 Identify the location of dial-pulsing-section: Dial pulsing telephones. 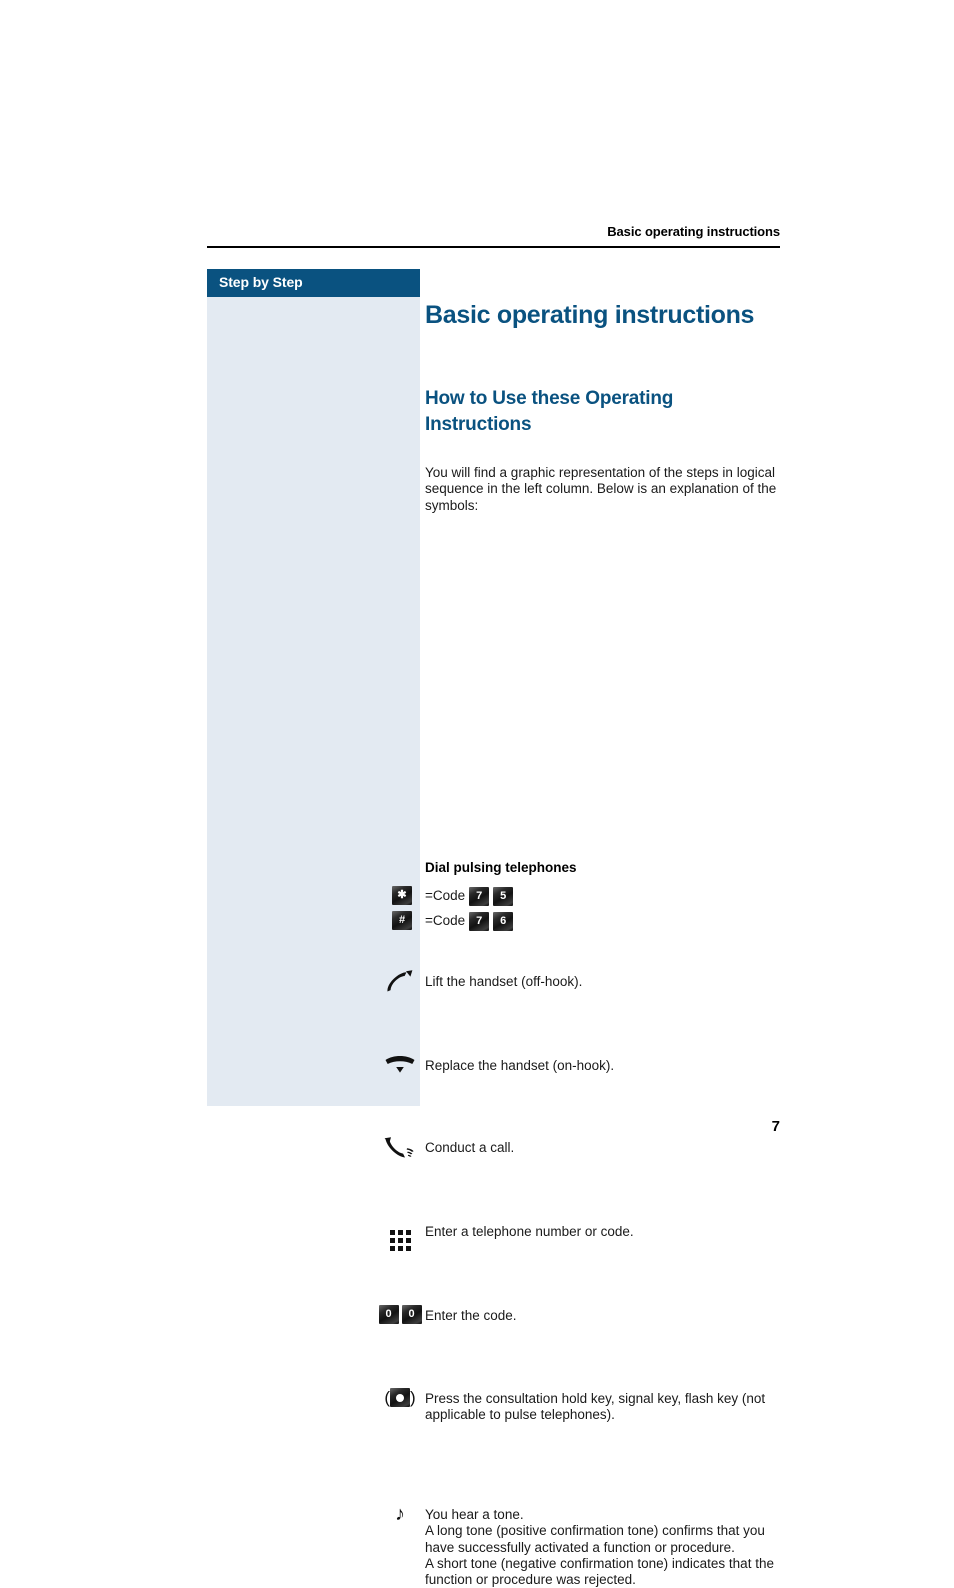
(603, 867).